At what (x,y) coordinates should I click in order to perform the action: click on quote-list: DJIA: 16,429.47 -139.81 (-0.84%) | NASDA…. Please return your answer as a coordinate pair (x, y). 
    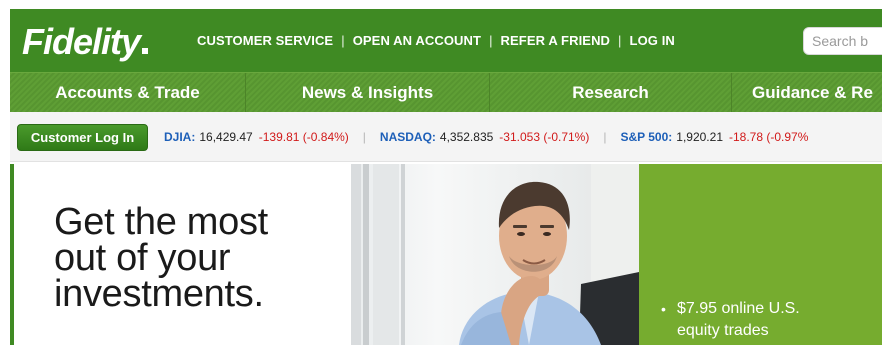
    Looking at the image, I should click on (486, 137).